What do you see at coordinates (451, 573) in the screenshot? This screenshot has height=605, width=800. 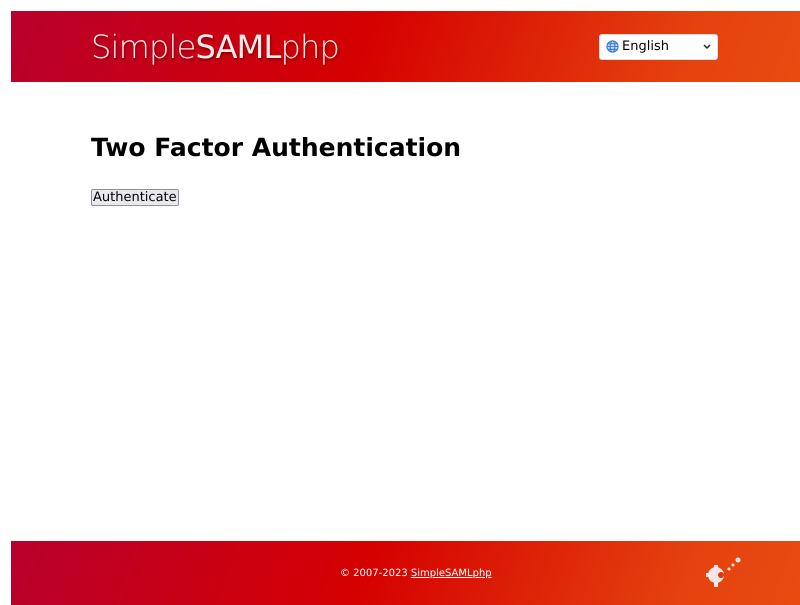 I see `simplesamlphp-link: SimpleSAMLphp` at bounding box center [451, 573].